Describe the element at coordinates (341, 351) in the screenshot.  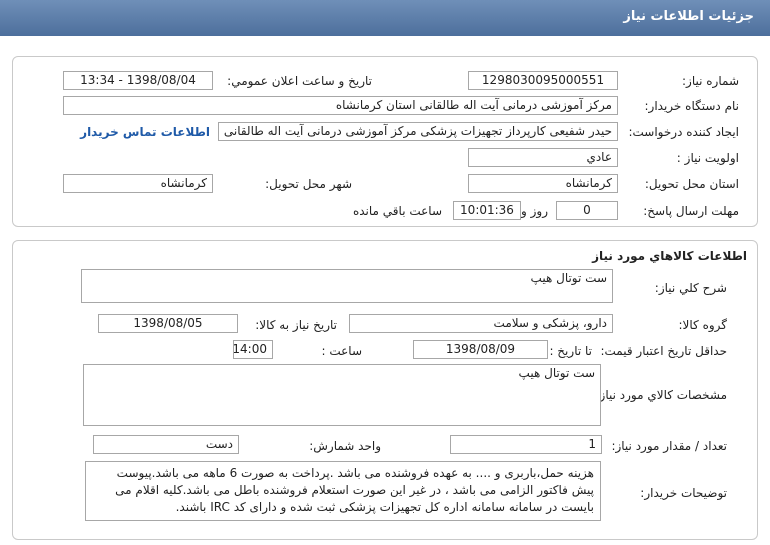
I see `hour-label: ساعت :` at that location.